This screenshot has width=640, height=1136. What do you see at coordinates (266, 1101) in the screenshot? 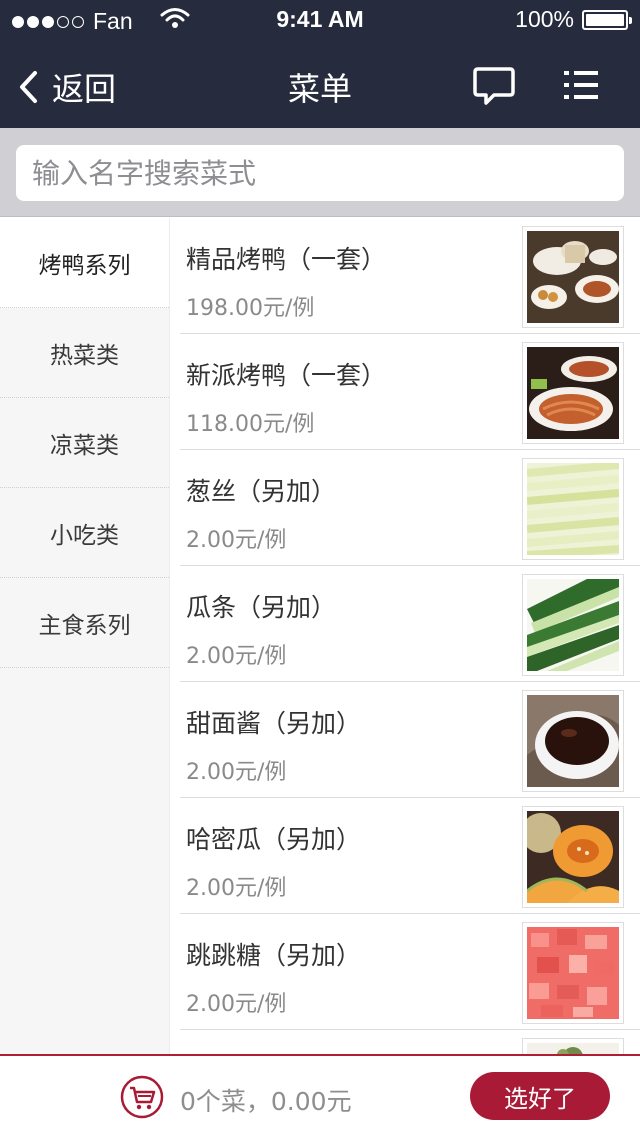
I see `cart-summary: 0个菜，0.00元` at bounding box center [266, 1101].